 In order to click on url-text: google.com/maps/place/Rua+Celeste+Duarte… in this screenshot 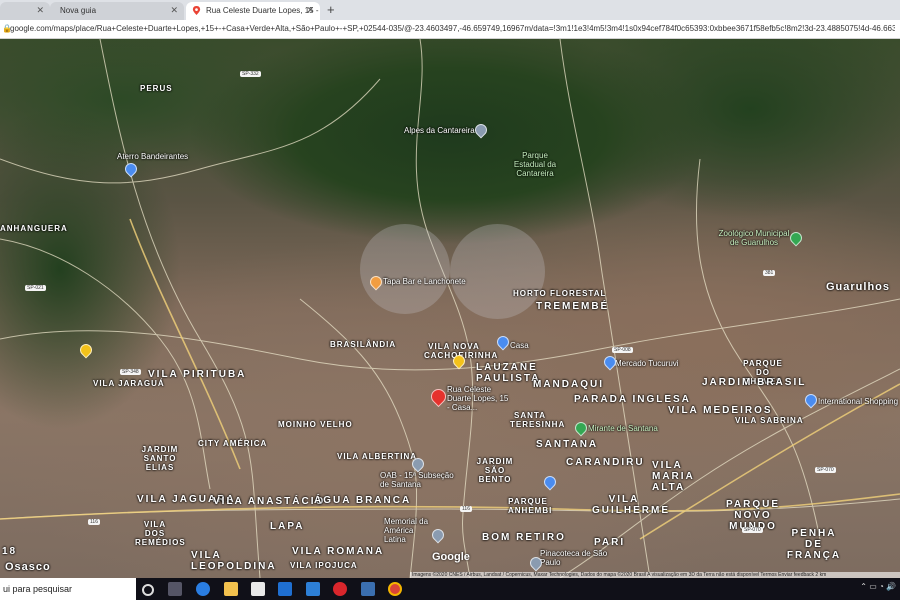, I will do `click(452, 28)`.